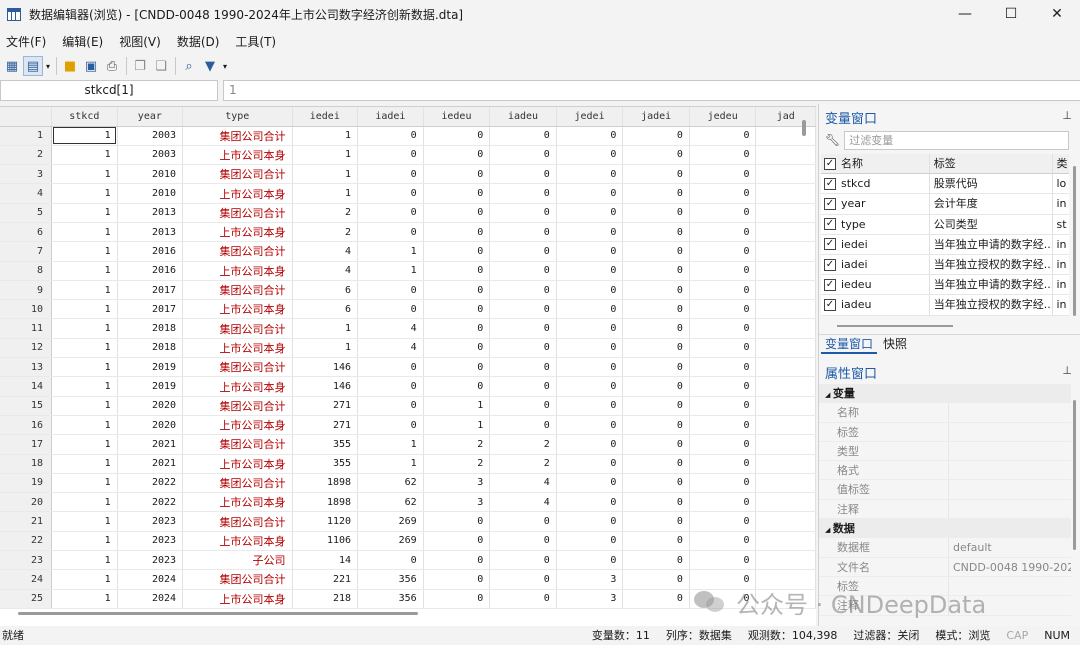 This screenshot has height=645, width=1080. Describe the element at coordinates (26, 213) in the screenshot. I see `row-number: 5` at that location.